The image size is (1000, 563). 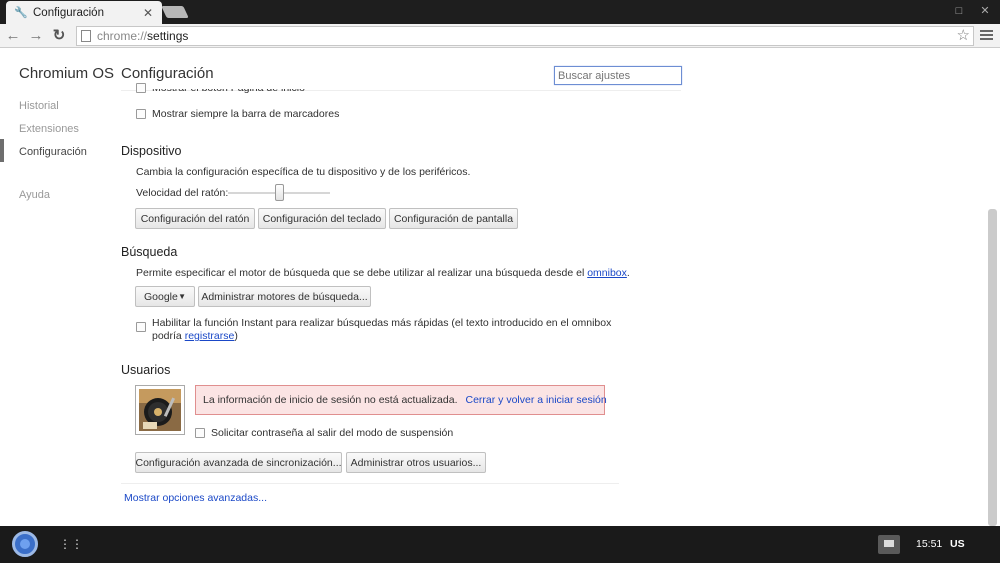 I want to click on tab-strip: 🔧 Configuración ✕ □ ✕, so click(x=500, y=12).